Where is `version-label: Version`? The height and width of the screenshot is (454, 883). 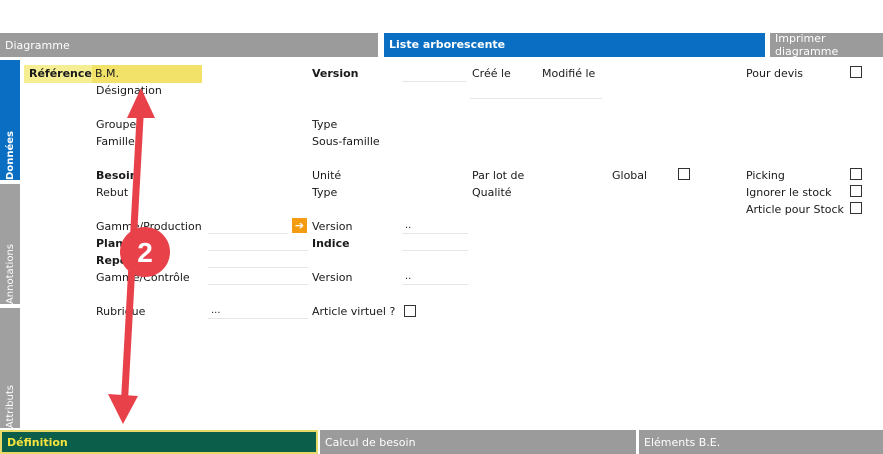
version-label: Version is located at coordinates (335, 73).